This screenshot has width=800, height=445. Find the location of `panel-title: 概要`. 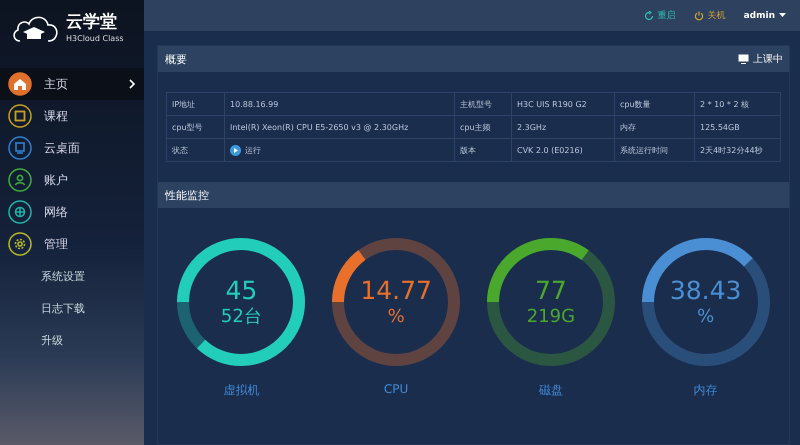

panel-title: 概要 is located at coordinates (176, 59).